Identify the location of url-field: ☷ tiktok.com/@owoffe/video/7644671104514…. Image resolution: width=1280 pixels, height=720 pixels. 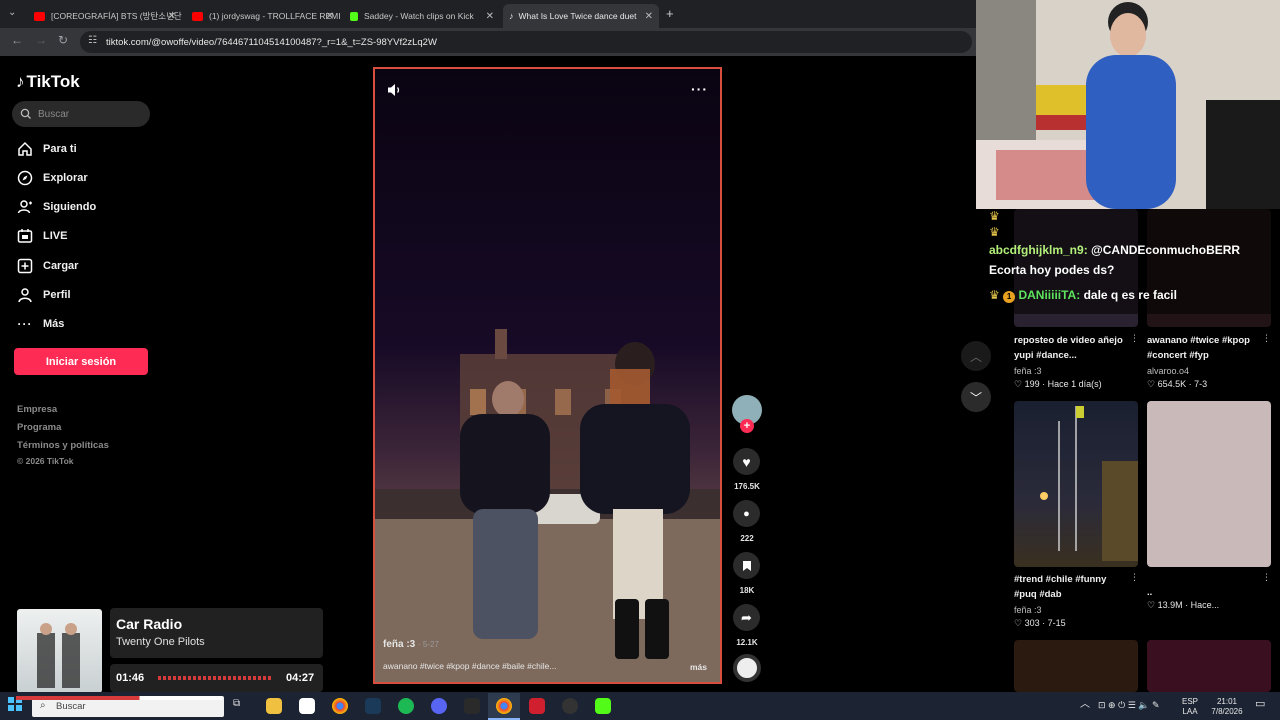
(526, 42).